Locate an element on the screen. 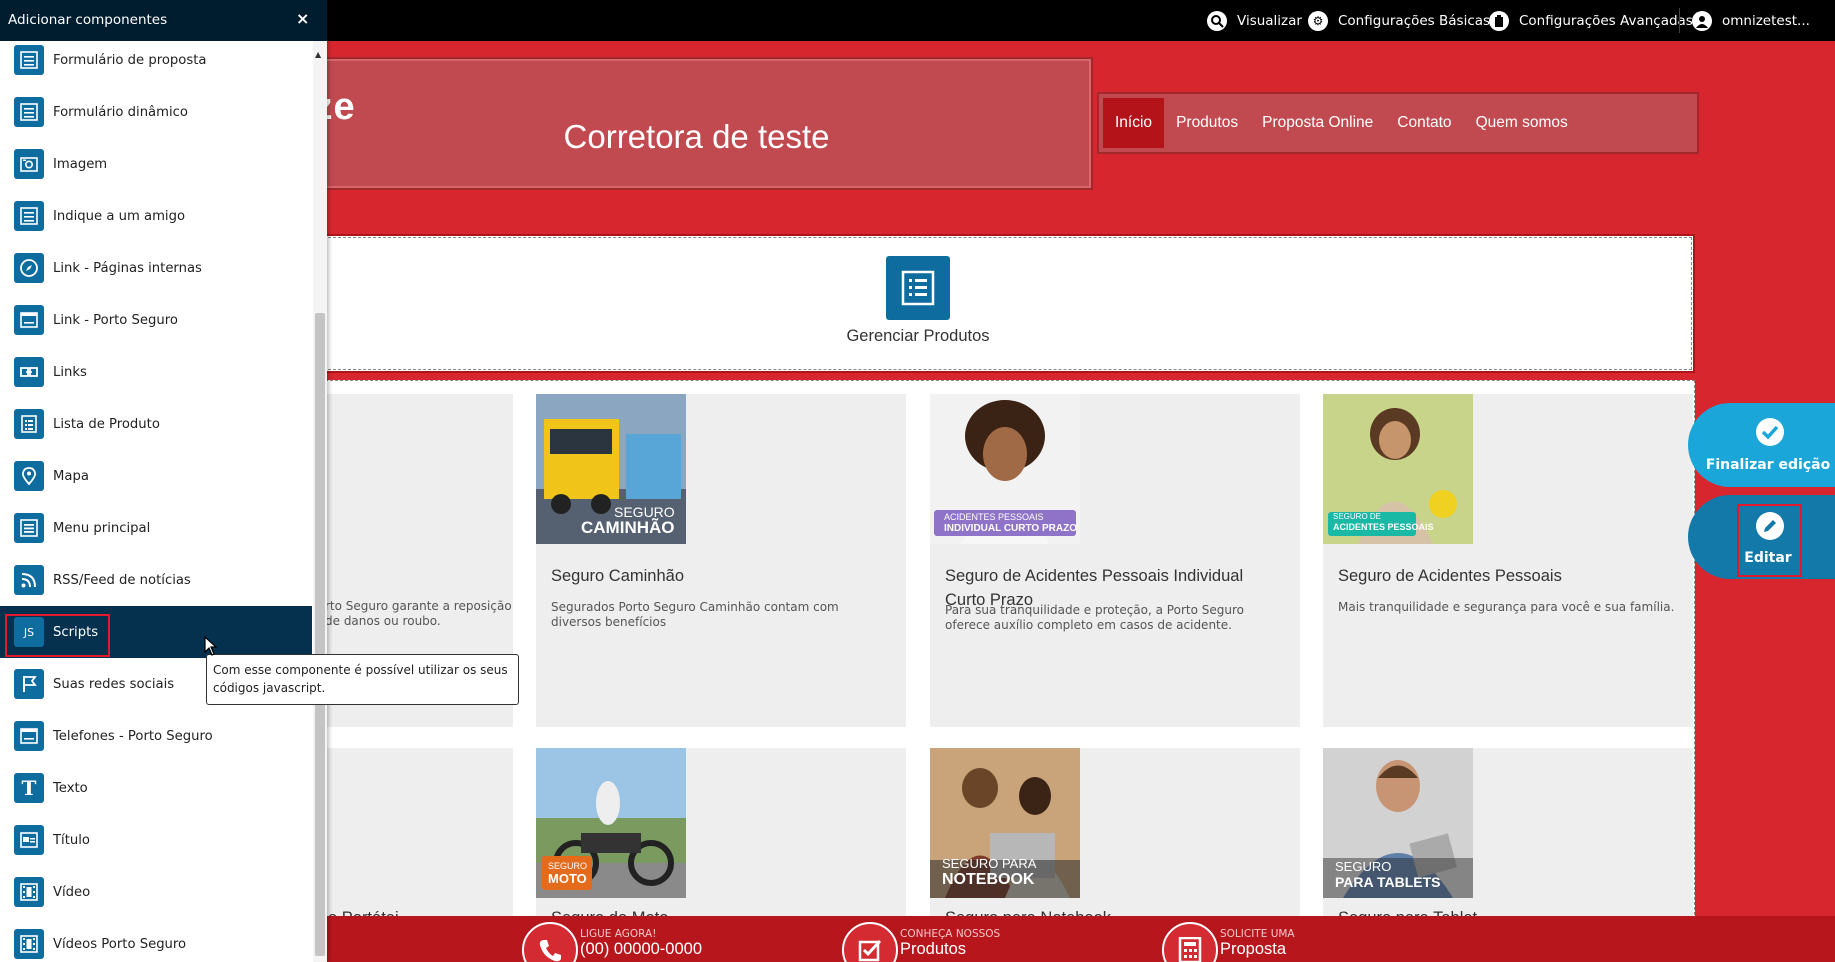  product-image-caption: SEGURO MOTO is located at coordinates (568, 873).